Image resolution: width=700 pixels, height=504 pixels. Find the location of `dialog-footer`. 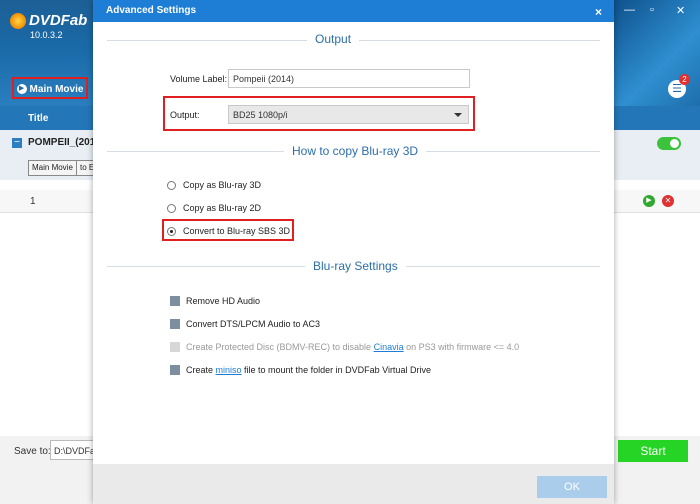

dialog-footer is located at coordinates (353, 484).